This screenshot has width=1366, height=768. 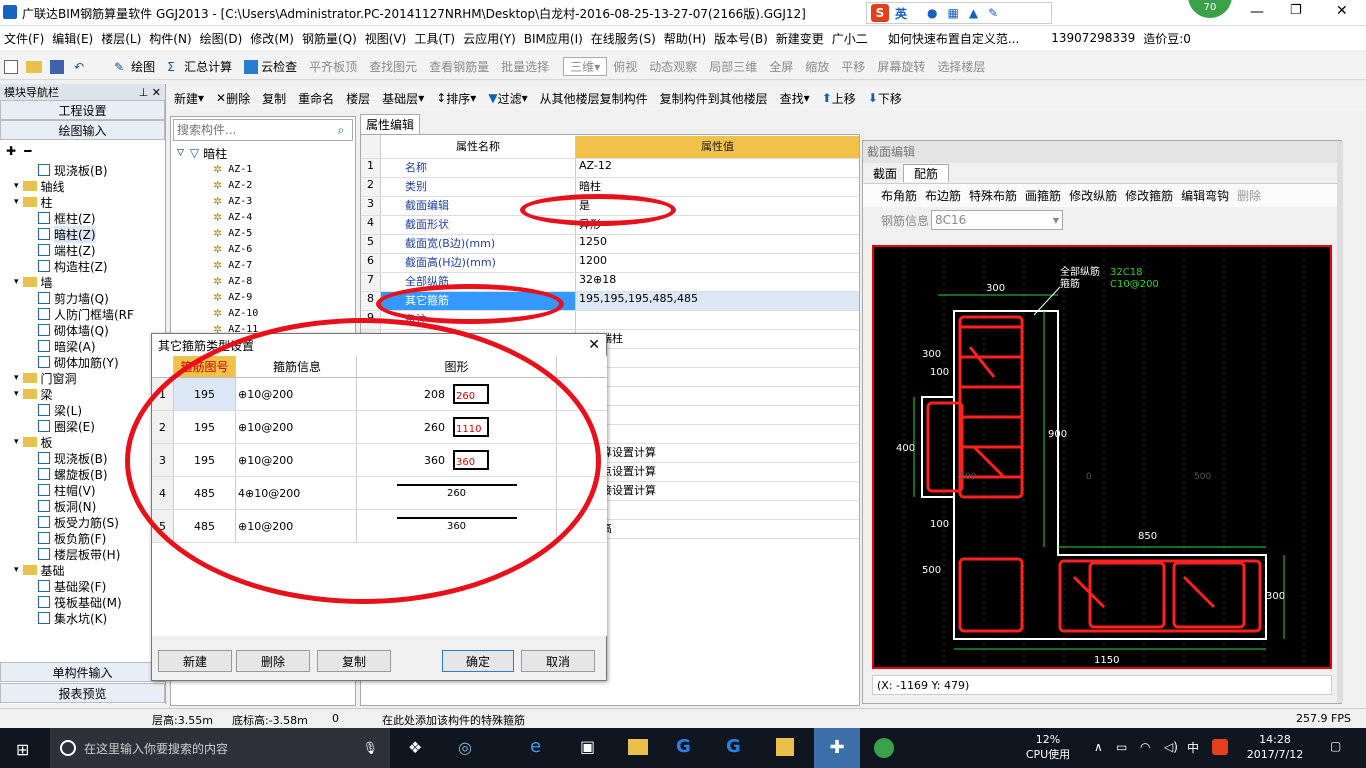 I want to click on copy-from-floor-button: 从其他楼层复制构件, so click(x=594, y=98).